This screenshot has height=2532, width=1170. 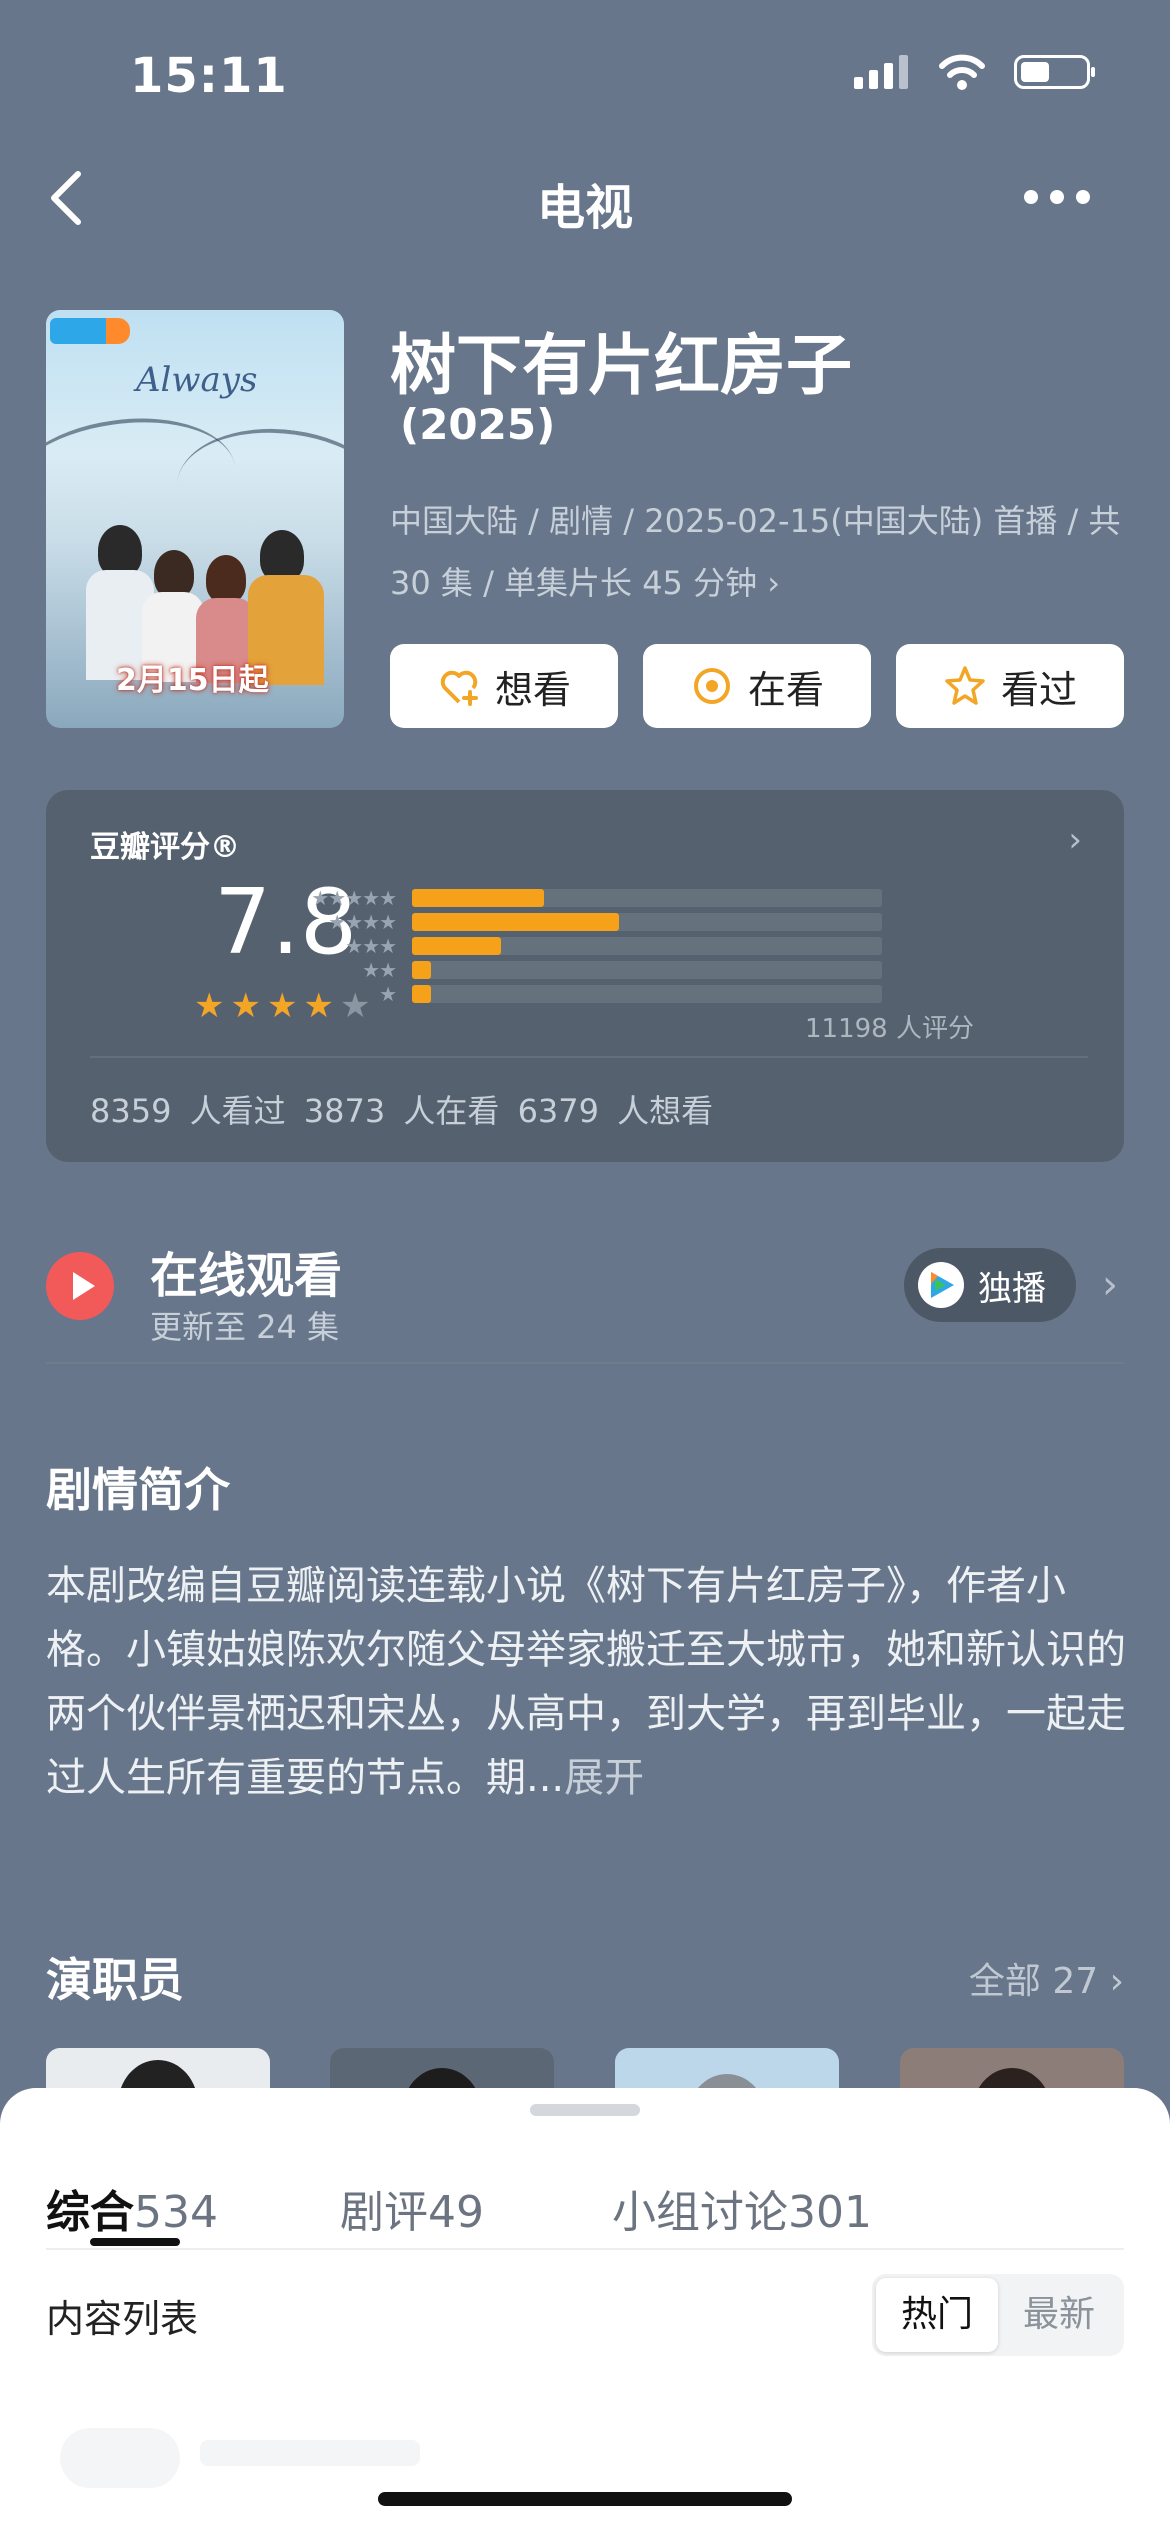 I want to click on logo-mark, so click(x=118, y=331).